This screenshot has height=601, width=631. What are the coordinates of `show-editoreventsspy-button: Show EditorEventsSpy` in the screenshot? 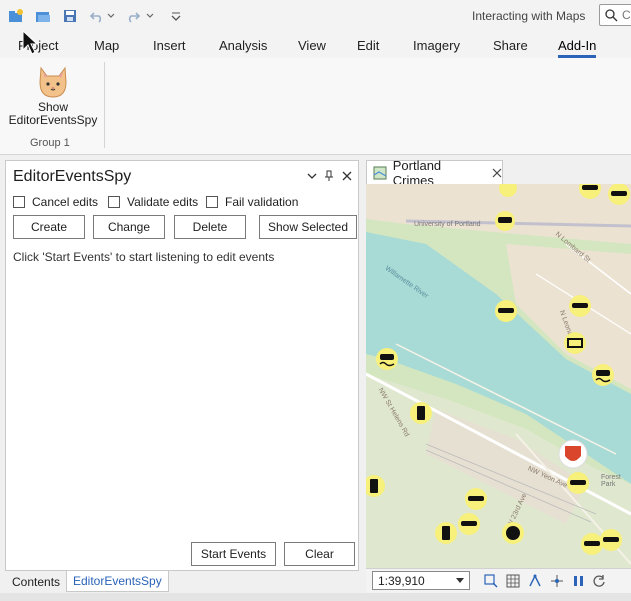 It's located at (53, 97).